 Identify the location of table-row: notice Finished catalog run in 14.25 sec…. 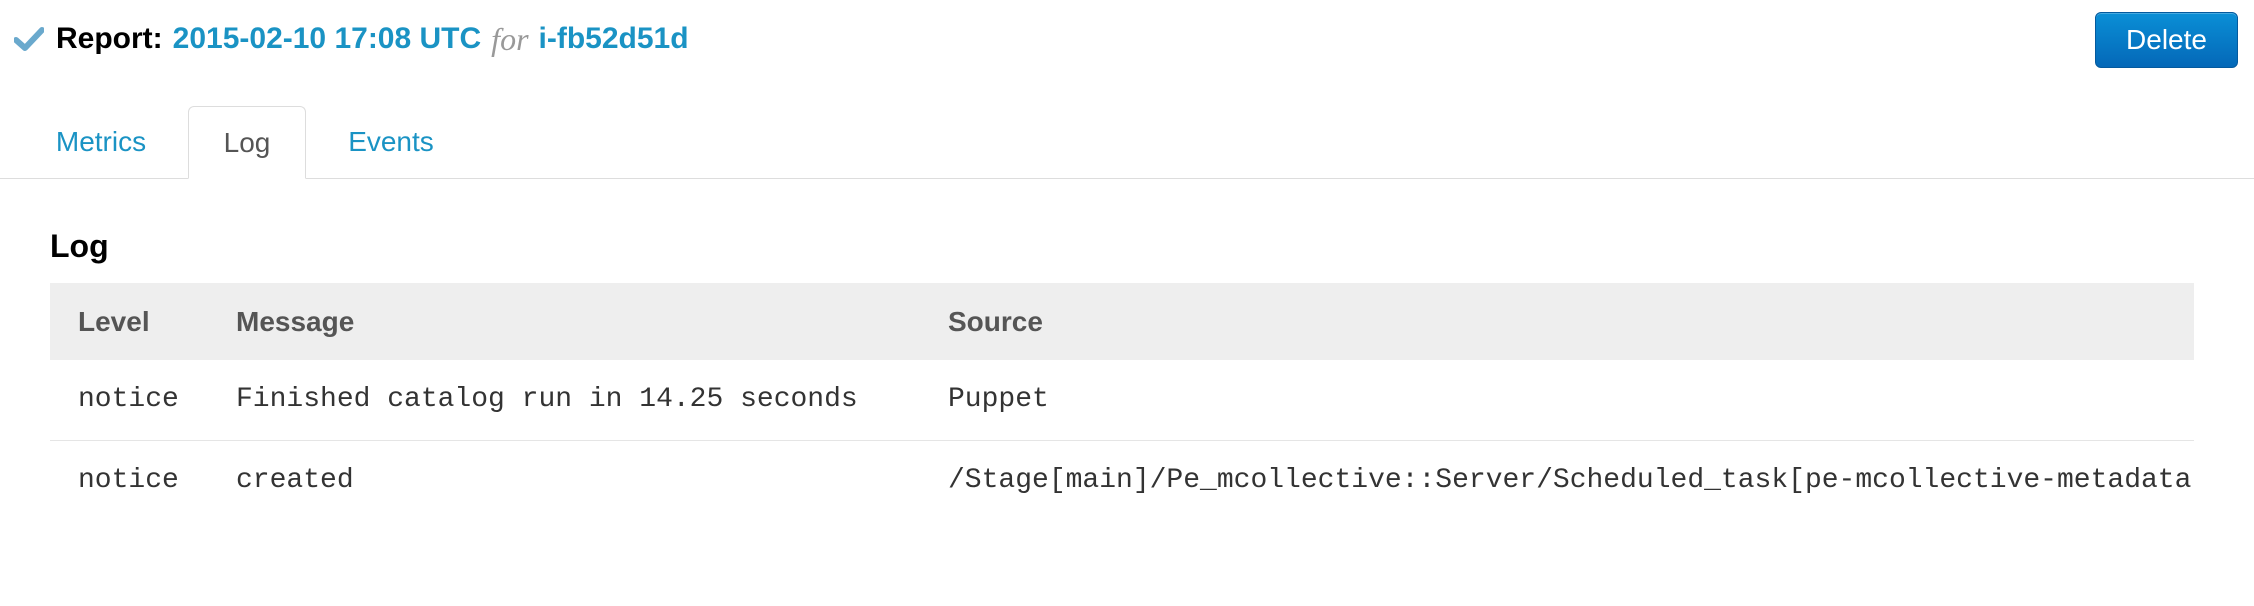
(1122, 400).